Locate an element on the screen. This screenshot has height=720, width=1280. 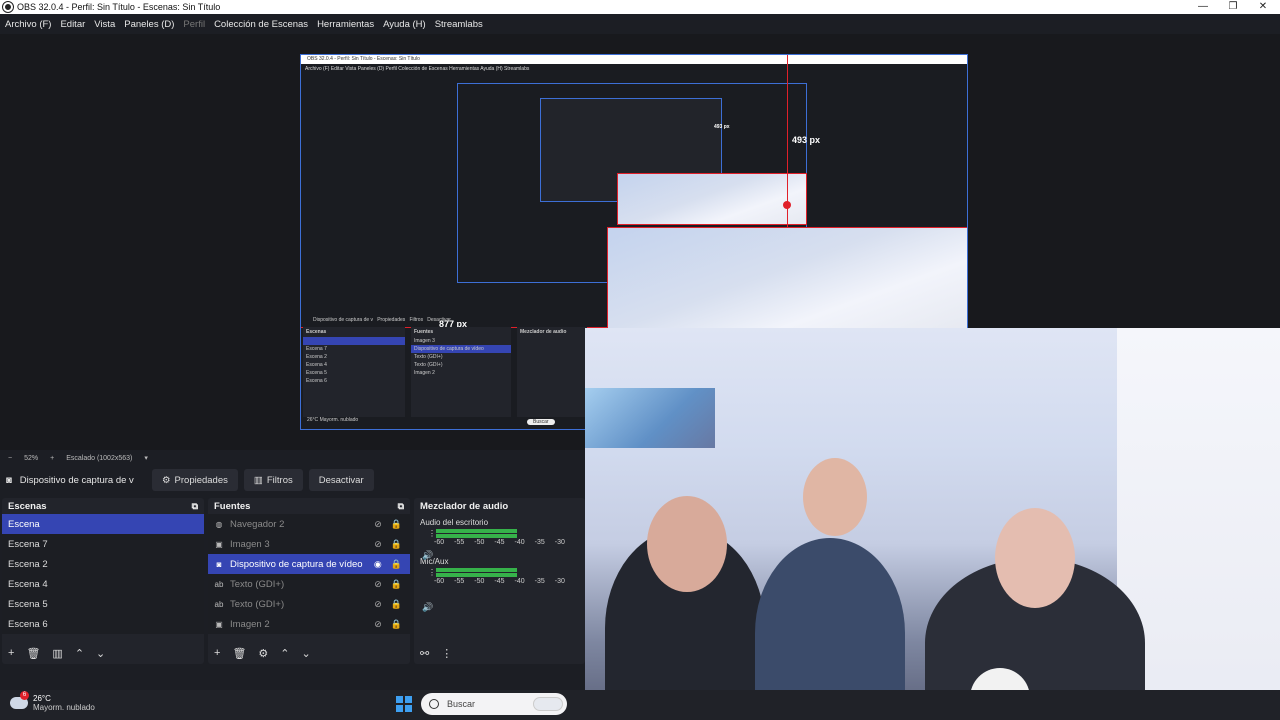
menu-coleccion-escenas: Colección de Escenas is located at coordinates (261, 24).